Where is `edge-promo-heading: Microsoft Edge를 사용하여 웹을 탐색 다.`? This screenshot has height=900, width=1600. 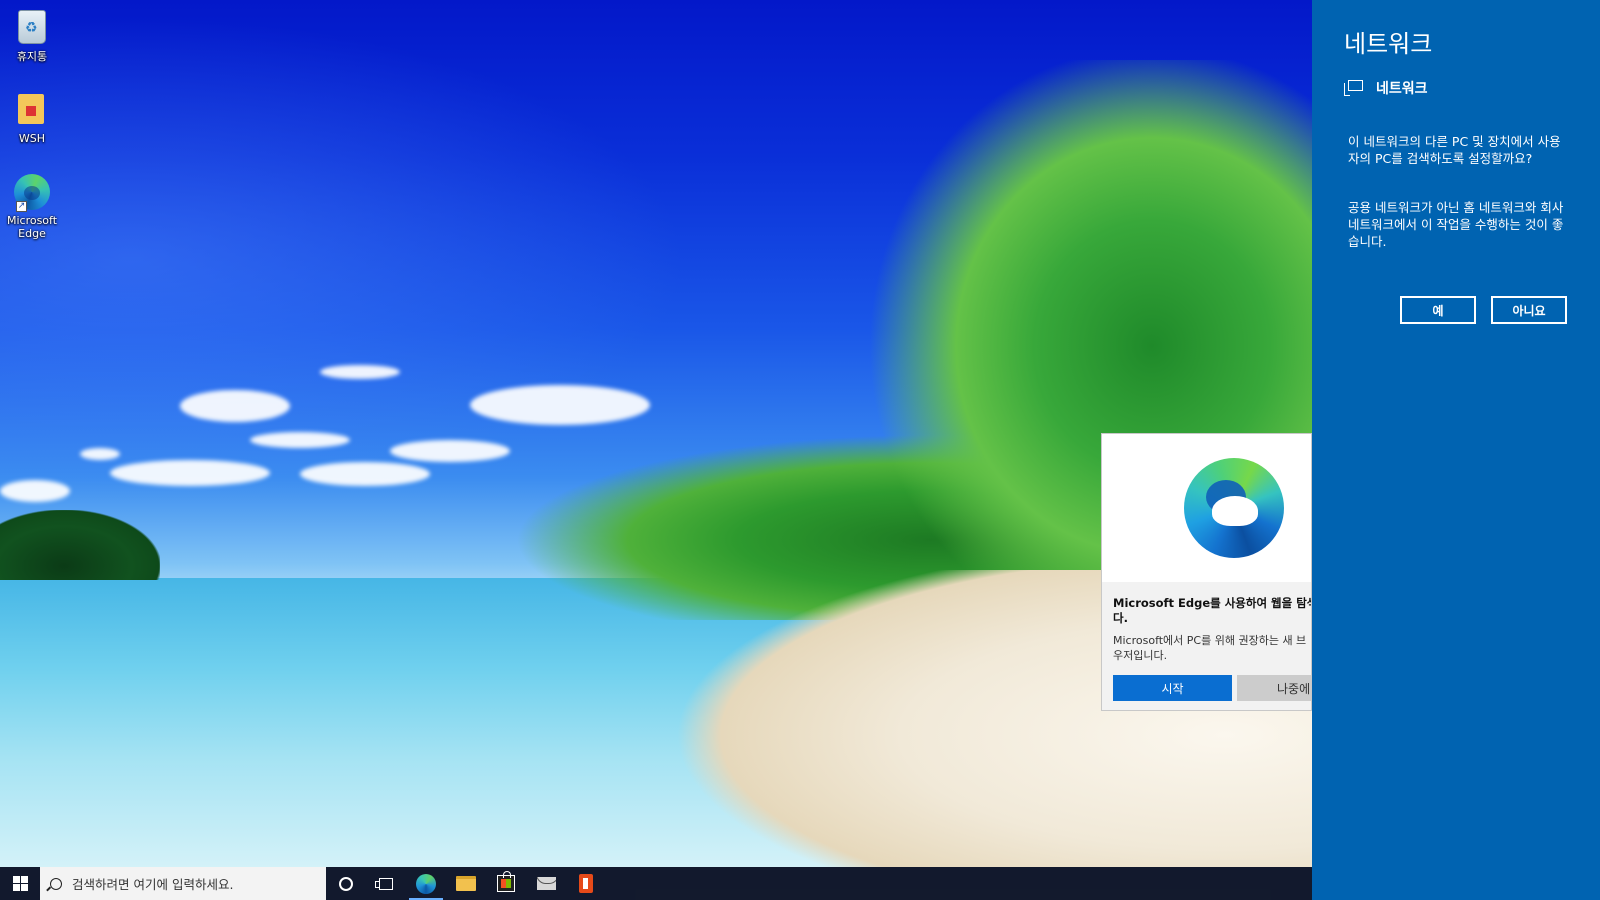 edge-promo-heading: Microsoft Edge를 사용하여 웹을 탐색 다. is located at coordinates (1212, 611).